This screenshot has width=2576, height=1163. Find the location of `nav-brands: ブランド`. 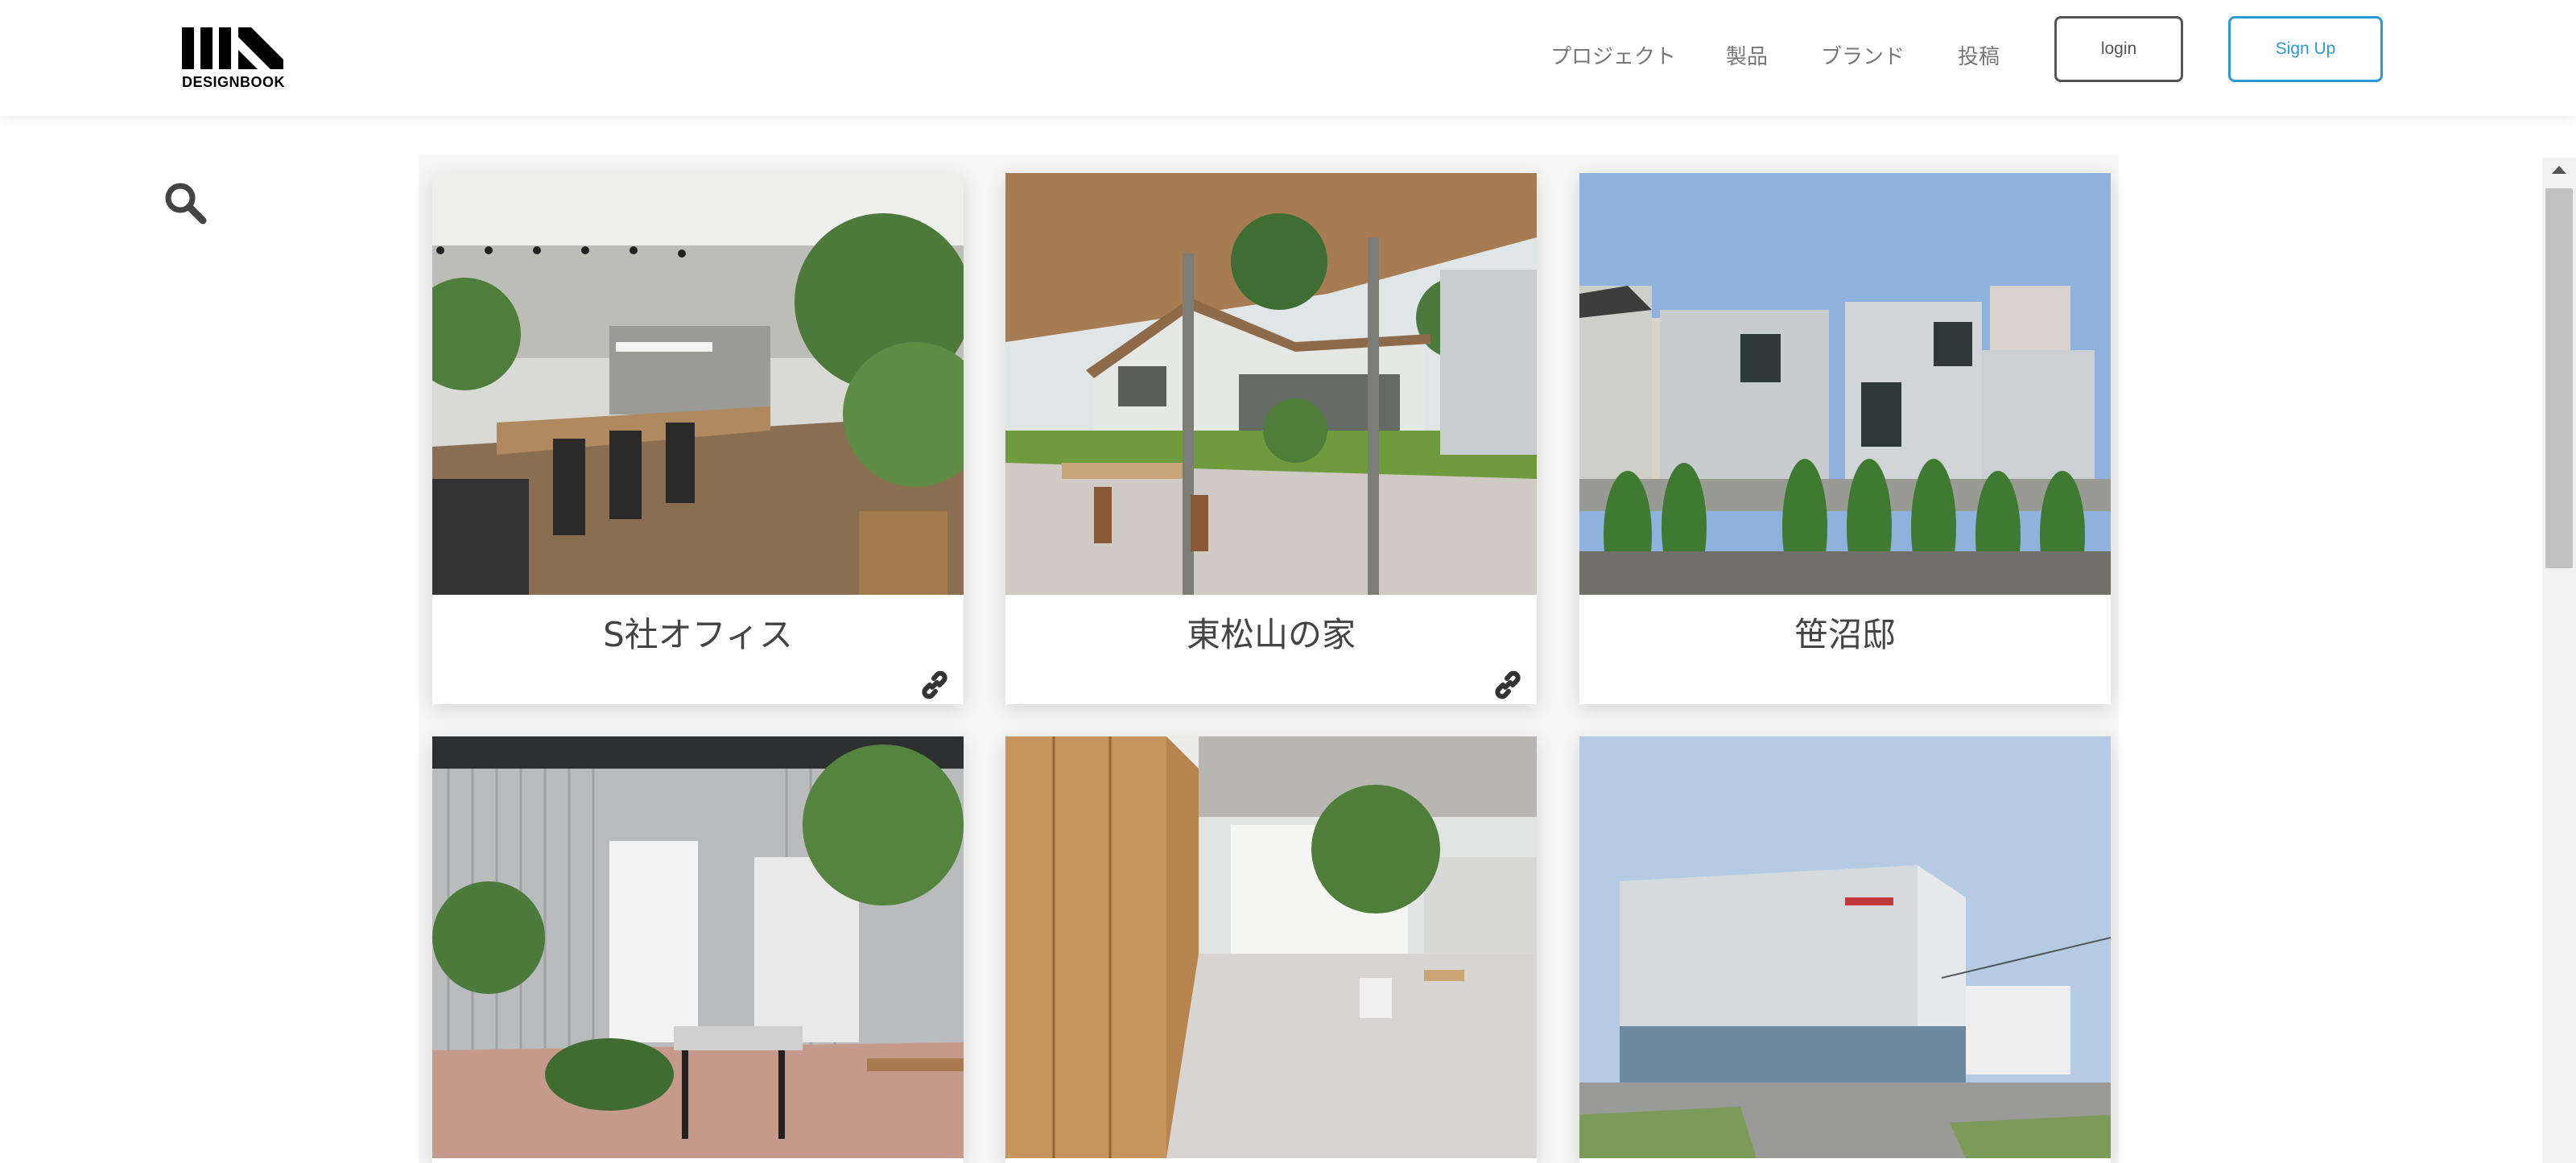

nav-brands: ブランド is located at coordinates (1863, 56).